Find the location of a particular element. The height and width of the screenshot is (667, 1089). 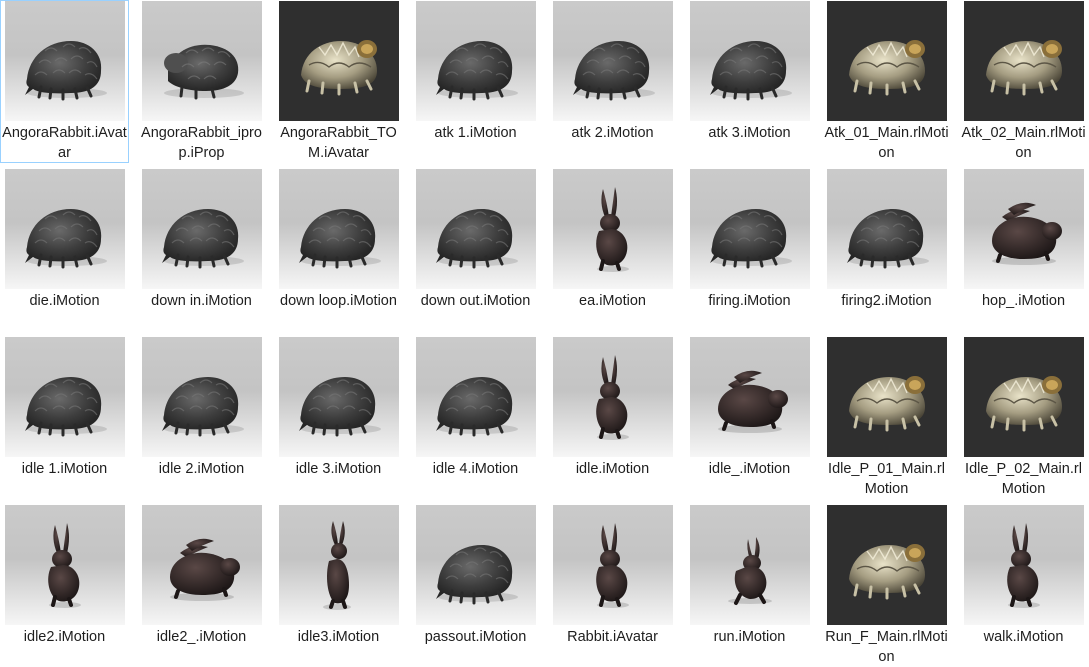

file-name: idle 2.iMotion is located at coordinates (201, 469).